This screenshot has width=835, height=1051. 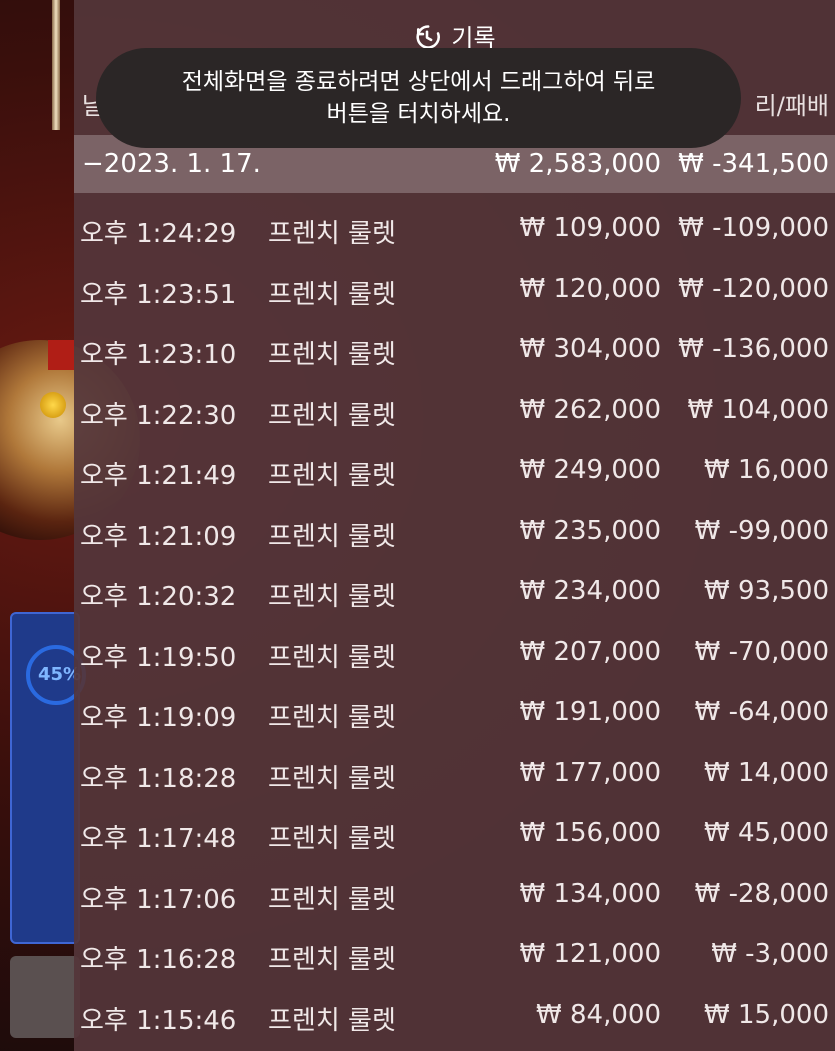 I want to click on fullscreen-toast: 전체화면을 종료하려면 상단에서 드래그하여 뒤로 버튼을 터치하세요., so click(x=418, y=98).